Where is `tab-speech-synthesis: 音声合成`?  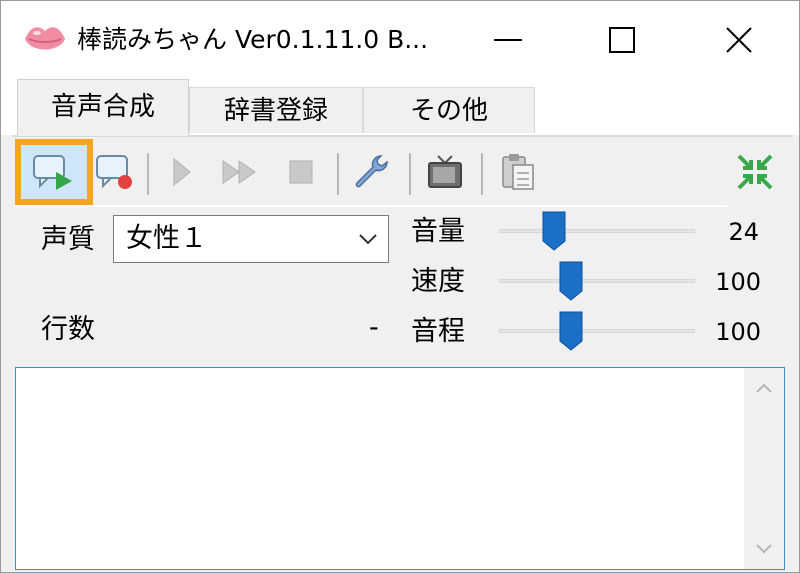
tab-speech-synthesis: 音声合成 is located at coordinates (103, 107).